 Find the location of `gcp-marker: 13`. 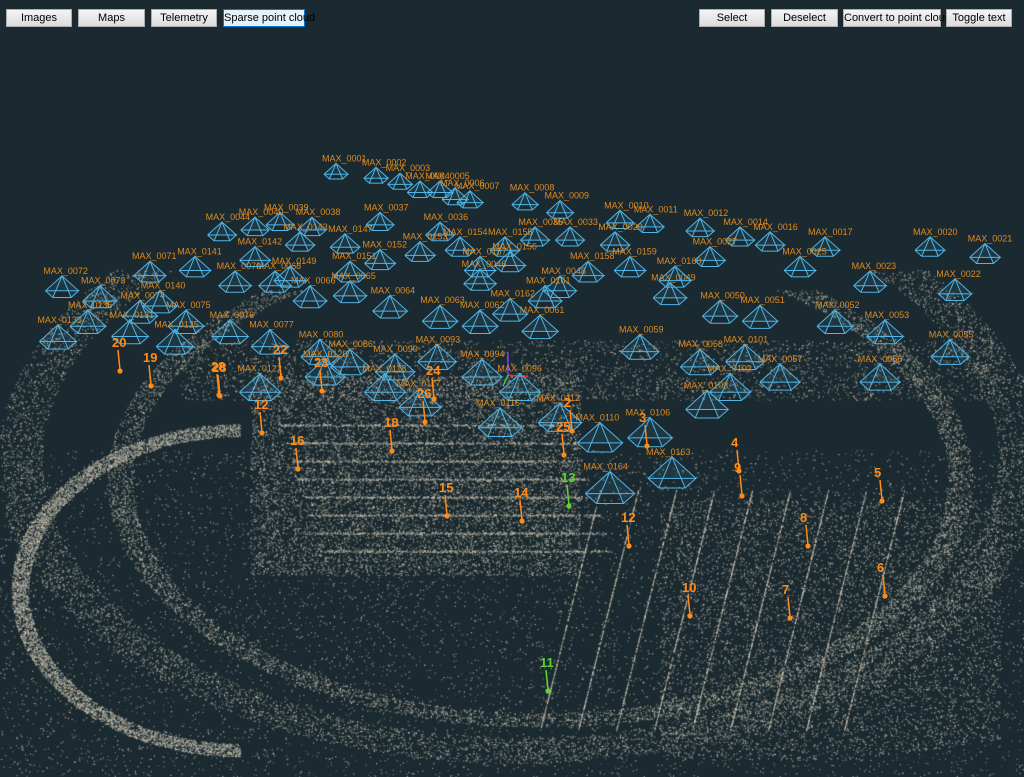

gcp-marker: 13 is located at coordinates (568, 489).